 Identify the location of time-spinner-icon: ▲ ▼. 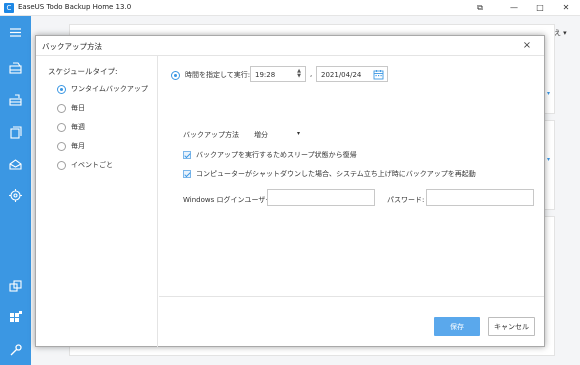
(299, 74).